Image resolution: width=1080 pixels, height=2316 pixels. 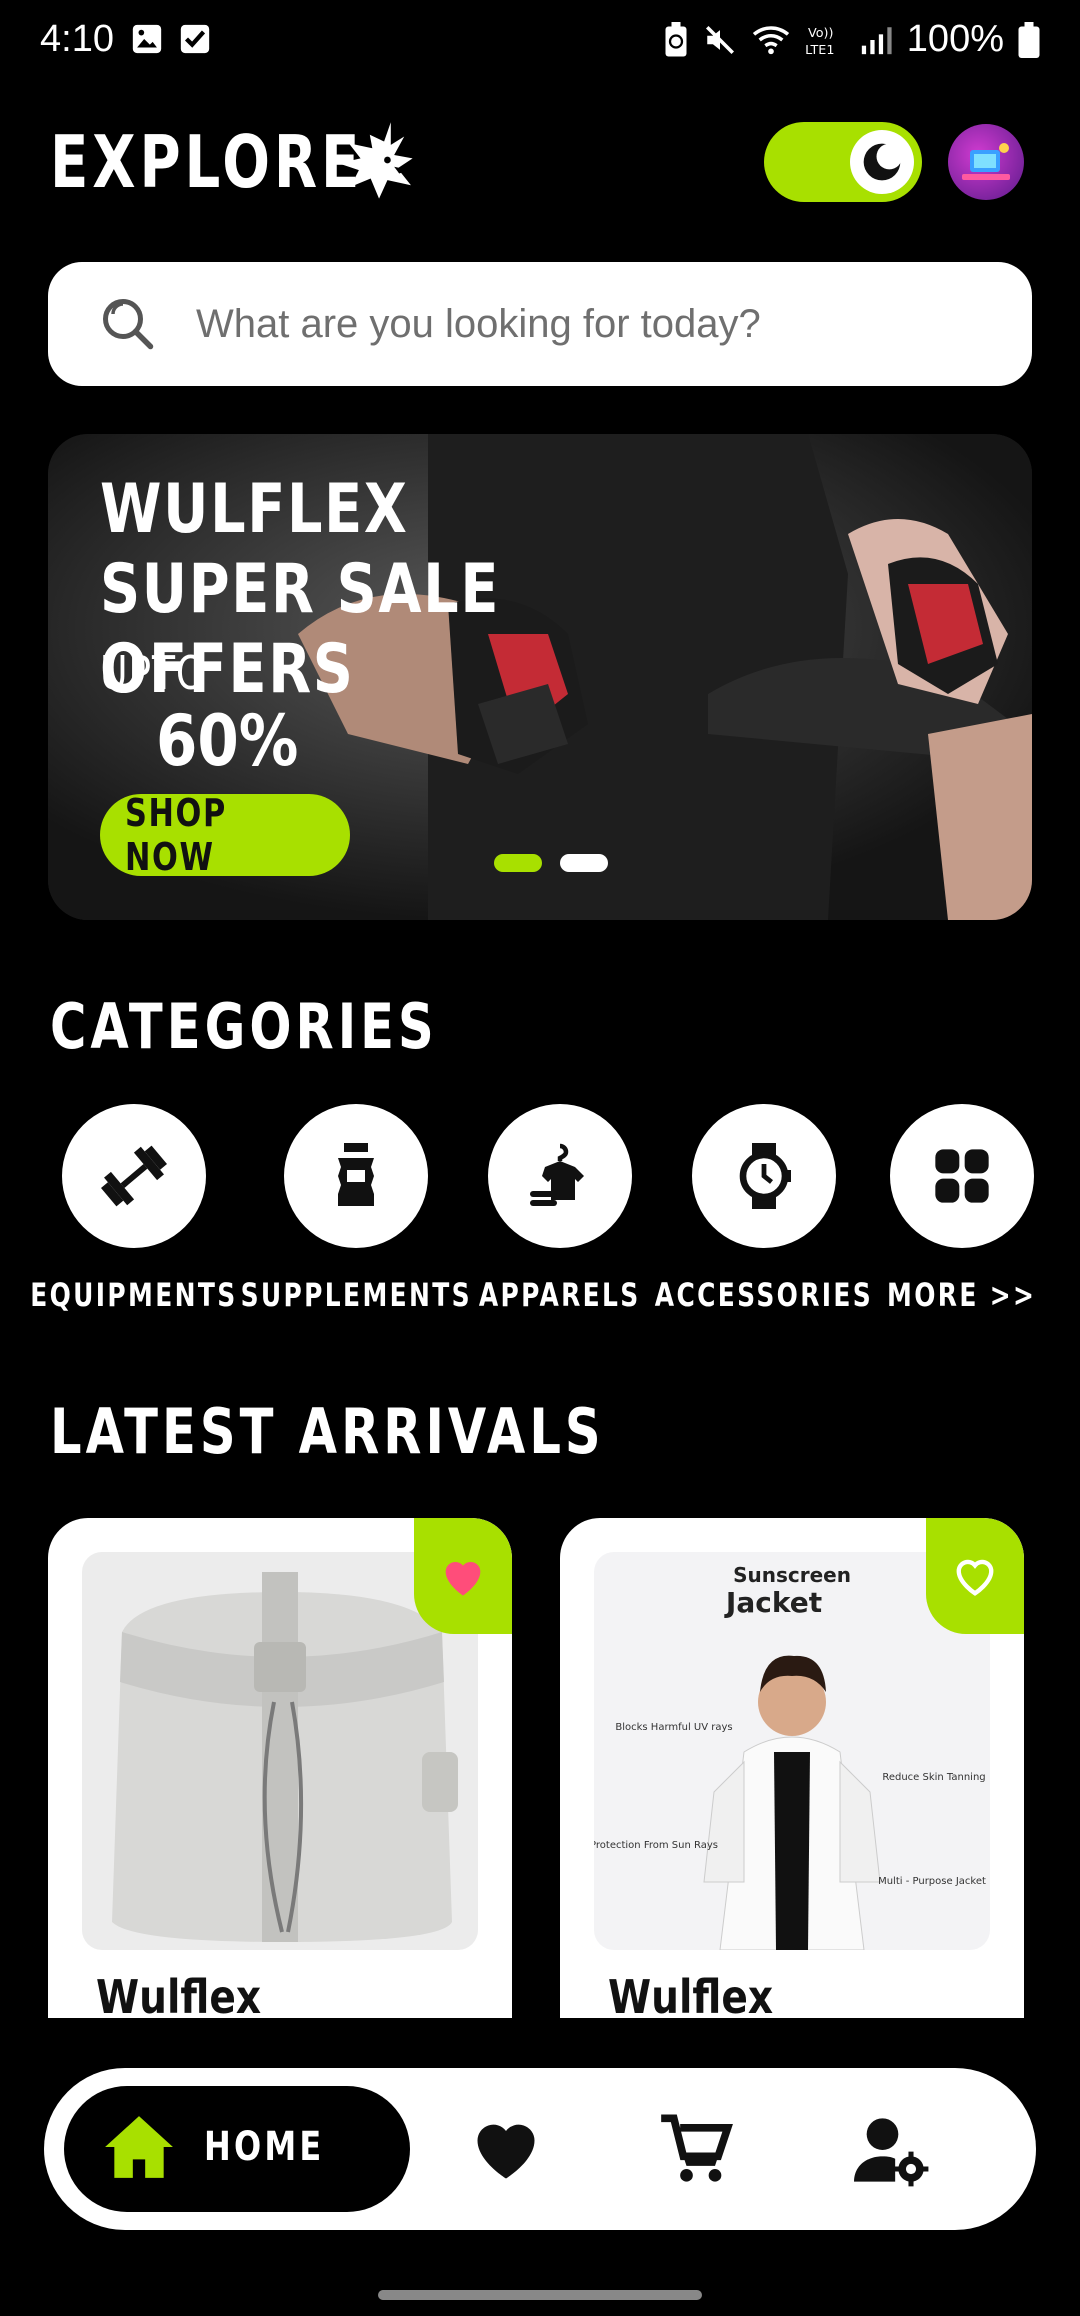 What do you see at coordinates (932, 1881) in the screenshot?
I see `callout-multipurpose: Multi - Purpose Jacket` at bounding box center [932, 1881].